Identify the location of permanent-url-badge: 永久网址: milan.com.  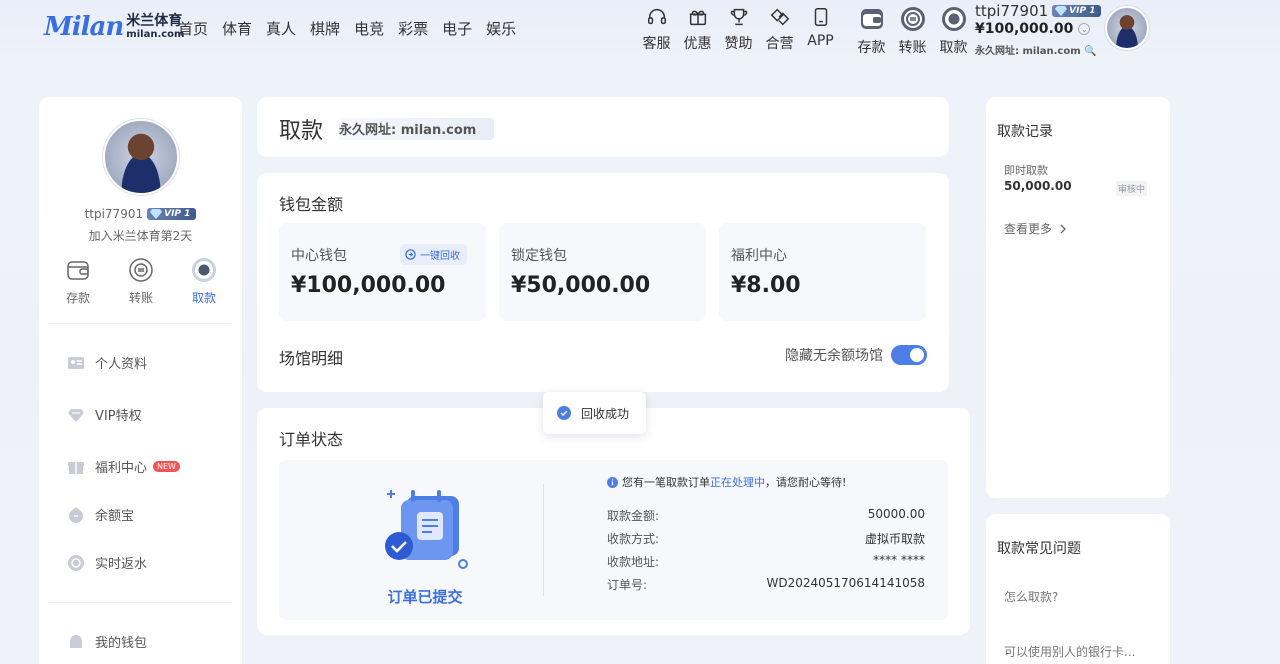
(417, 129).